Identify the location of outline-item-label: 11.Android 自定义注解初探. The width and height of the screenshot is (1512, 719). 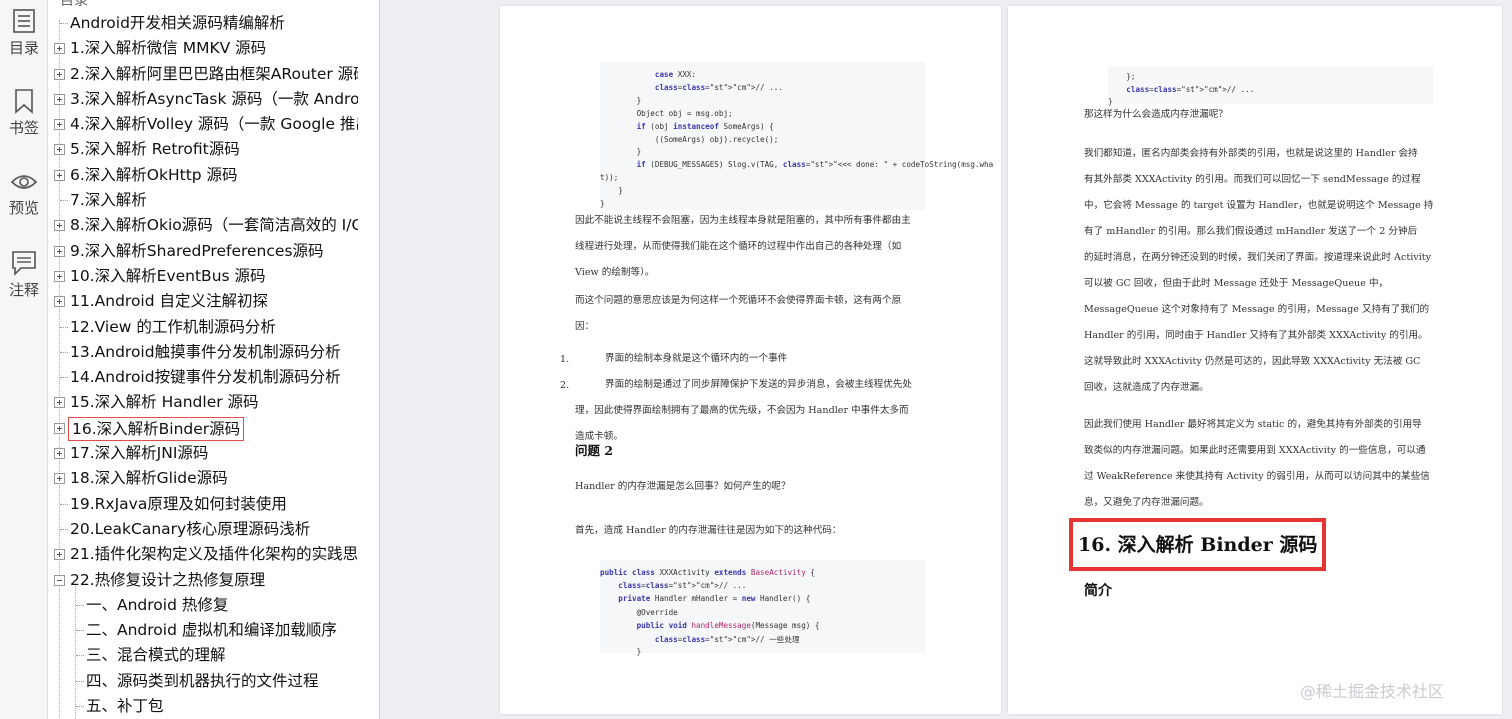
(169, 301).